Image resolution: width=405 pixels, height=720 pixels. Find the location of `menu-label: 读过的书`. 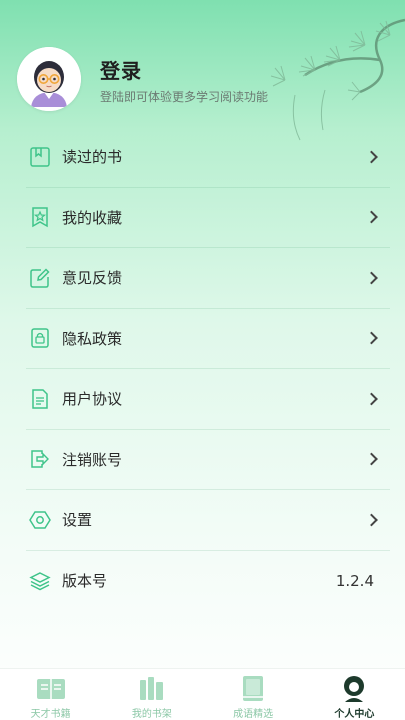

menu-label: 读过的书 is located at coordinates (92, 157).